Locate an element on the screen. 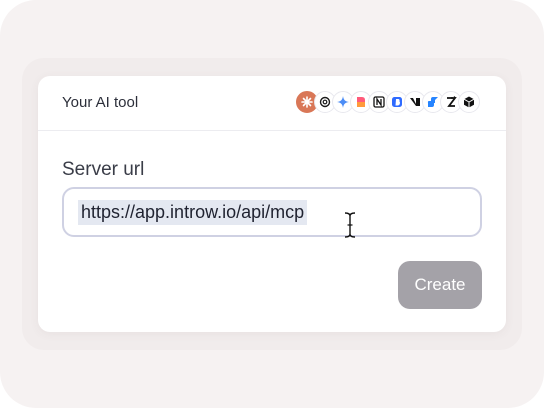 This screenshot has width=544, height=408. server-url-input: https://app.introw.io/api/mcp is located at coordinates (272, 212).